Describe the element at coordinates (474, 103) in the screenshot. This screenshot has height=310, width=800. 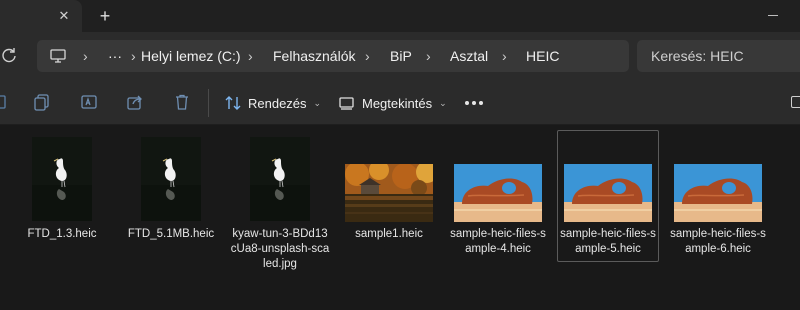
I see `more-options-button` at that location.